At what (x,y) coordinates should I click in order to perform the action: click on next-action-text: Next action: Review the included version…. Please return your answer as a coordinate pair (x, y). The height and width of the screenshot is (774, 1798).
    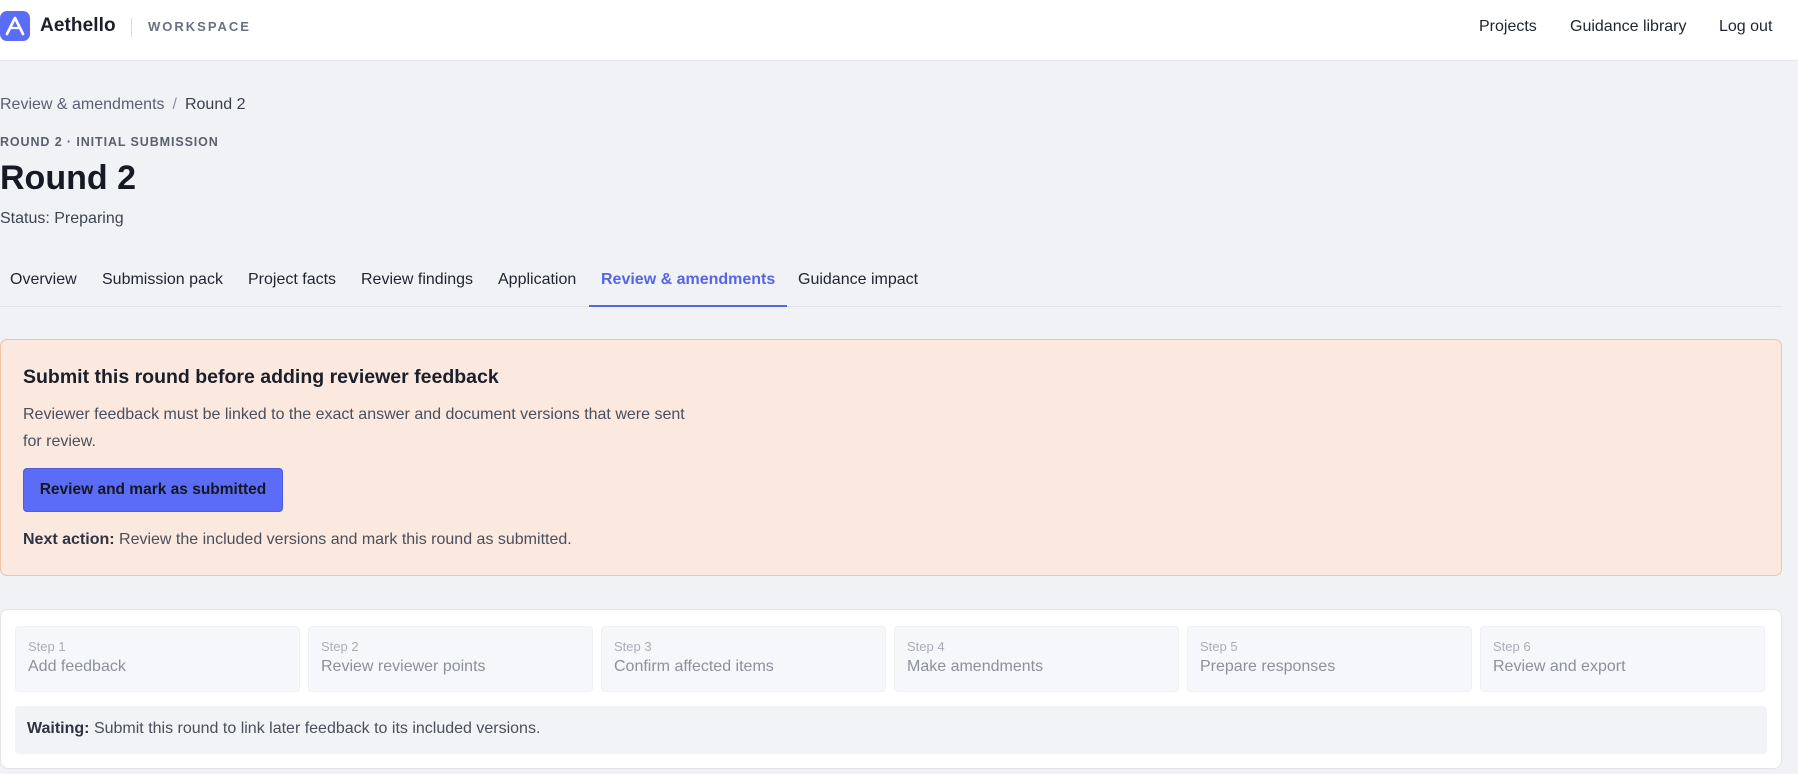
    Looking at the image, I should click on (297, 540).